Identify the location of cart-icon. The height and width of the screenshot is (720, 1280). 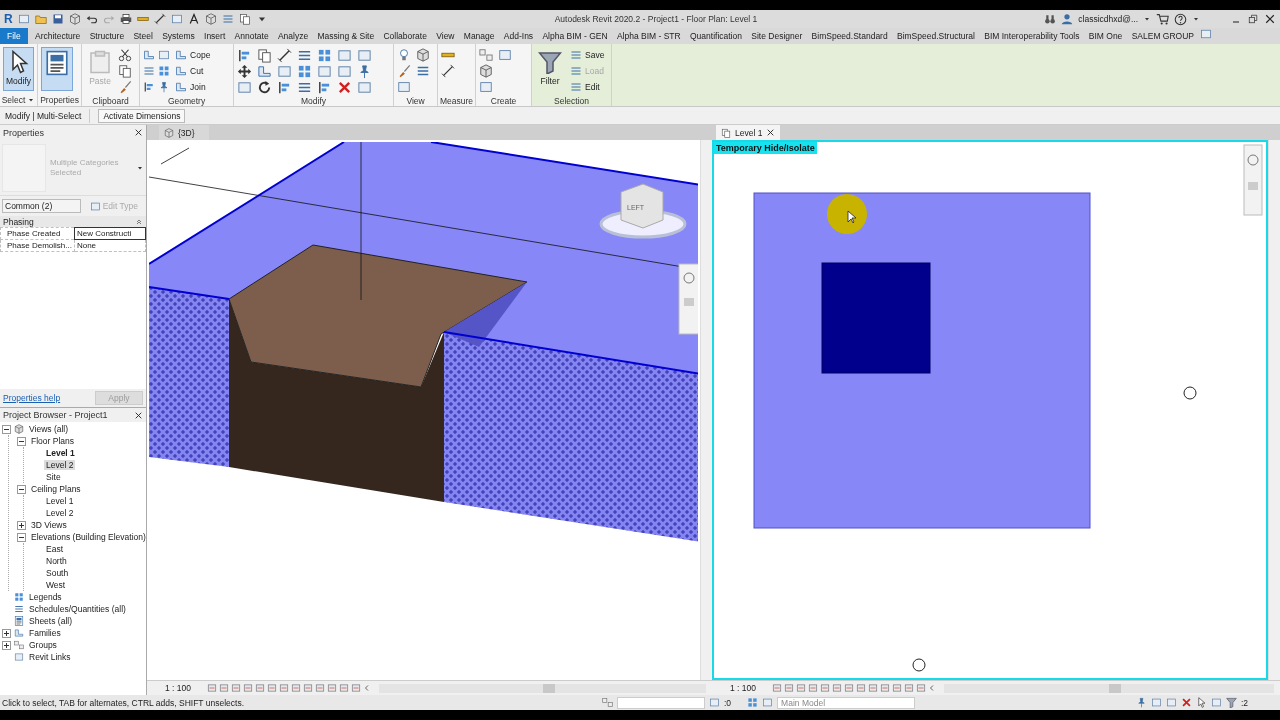
(1162, 19).